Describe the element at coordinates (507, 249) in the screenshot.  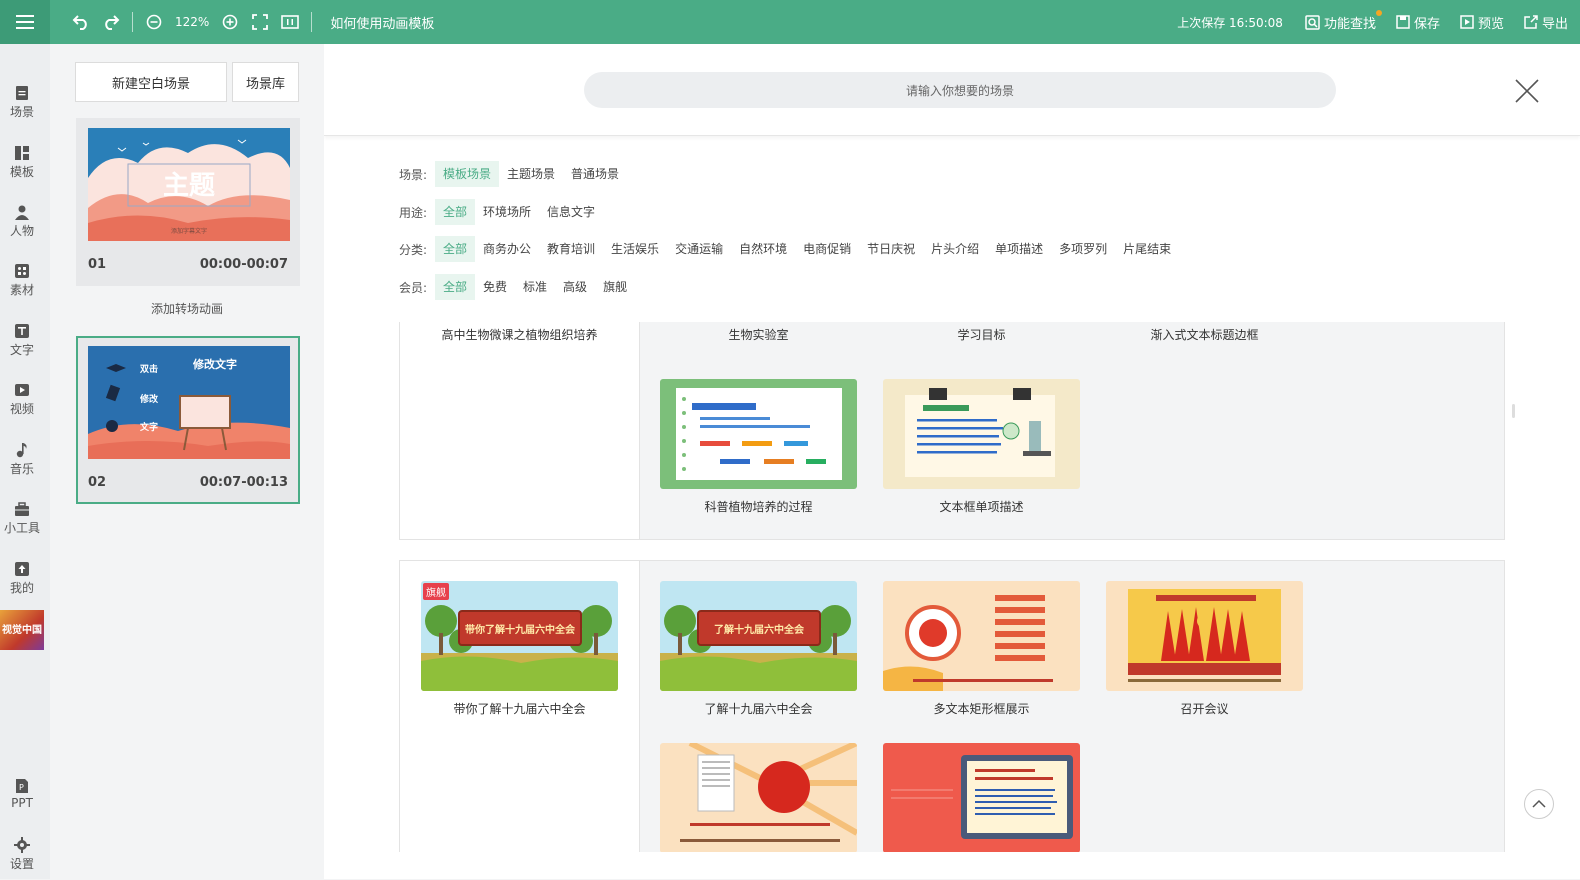
I see `filter-option: 商务办公` at that location.